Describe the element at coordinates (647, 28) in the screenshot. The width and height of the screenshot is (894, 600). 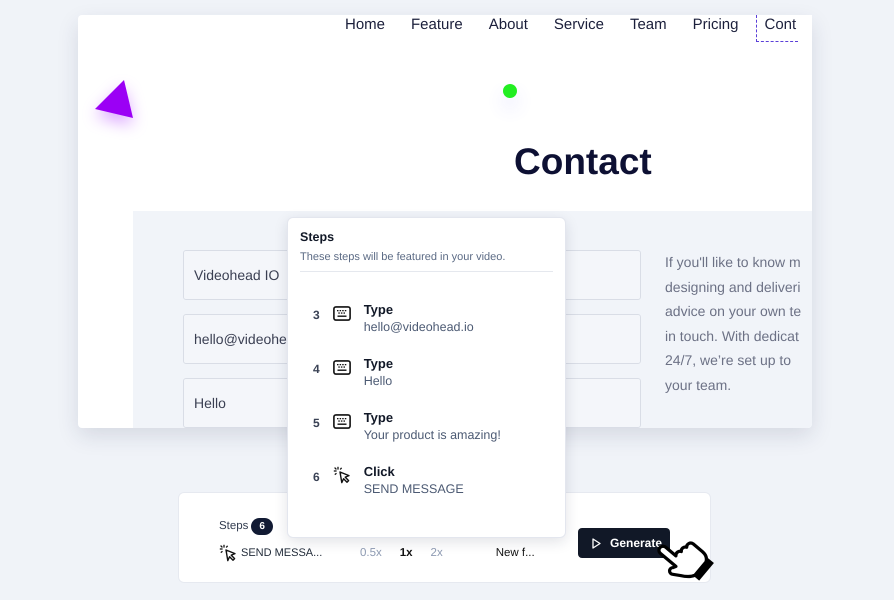
I see `nav-link: Team` at that location.